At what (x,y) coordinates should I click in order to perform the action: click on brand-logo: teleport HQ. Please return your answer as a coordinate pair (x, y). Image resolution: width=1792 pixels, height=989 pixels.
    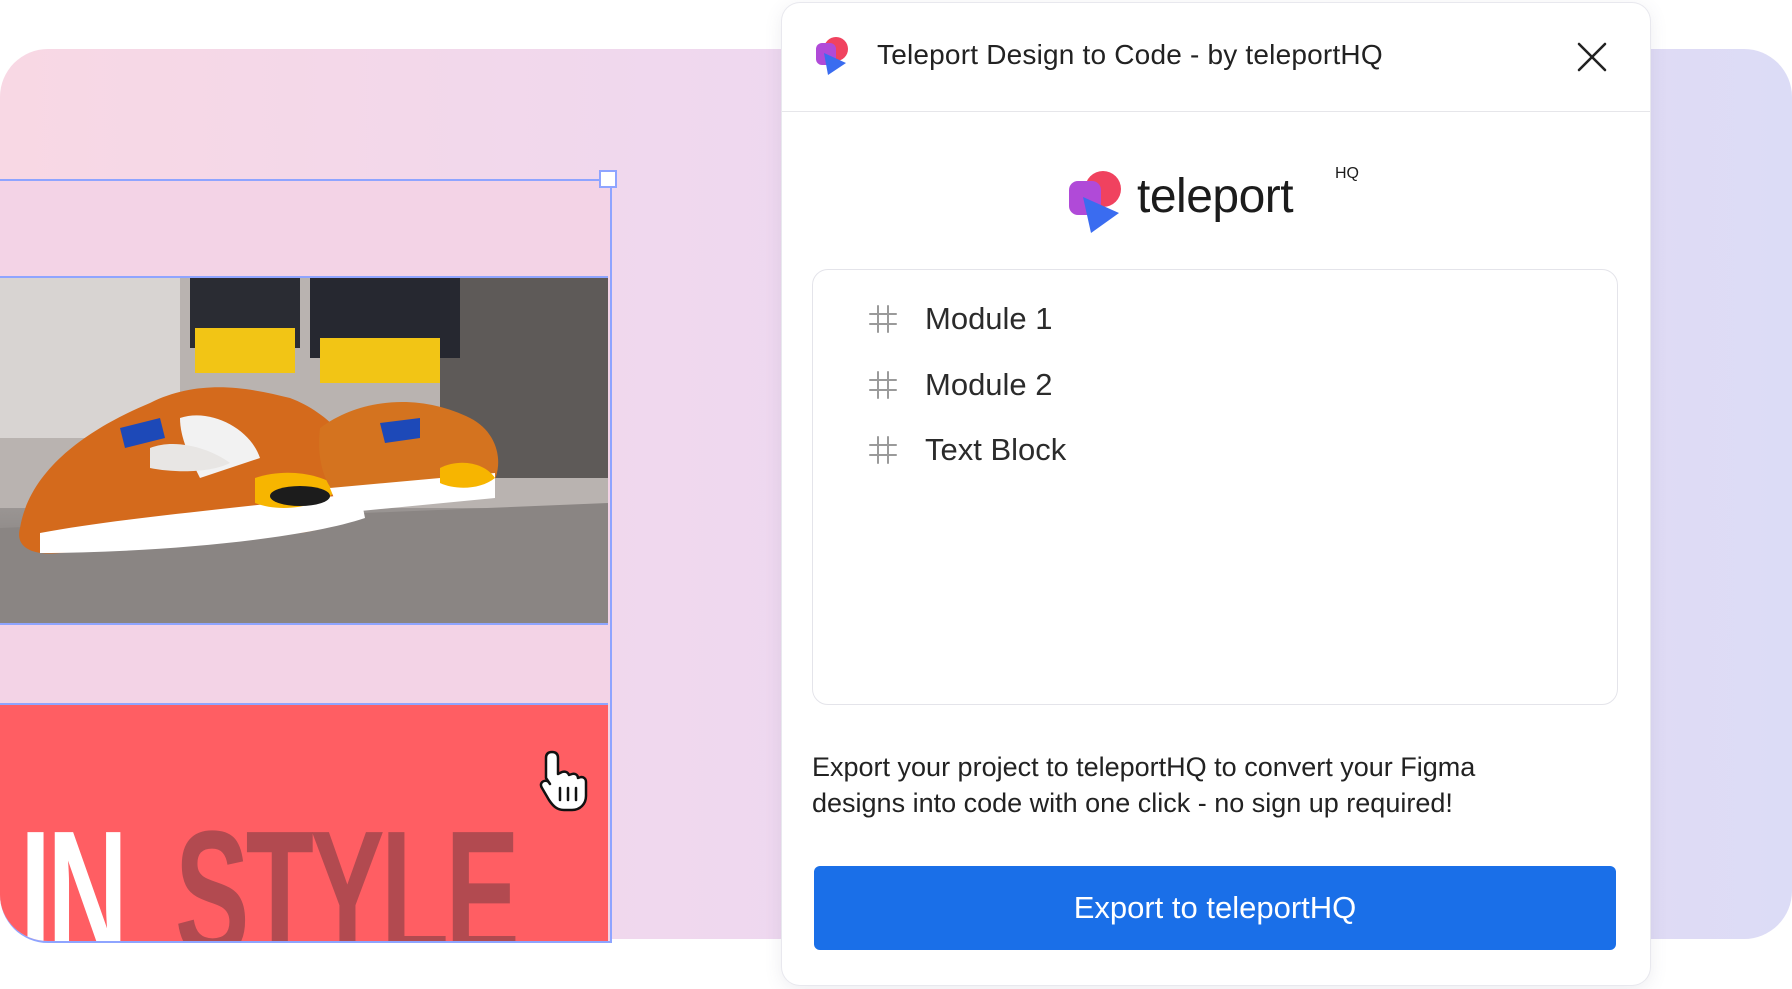
    Looking at the image, I should click on (1225, 203).